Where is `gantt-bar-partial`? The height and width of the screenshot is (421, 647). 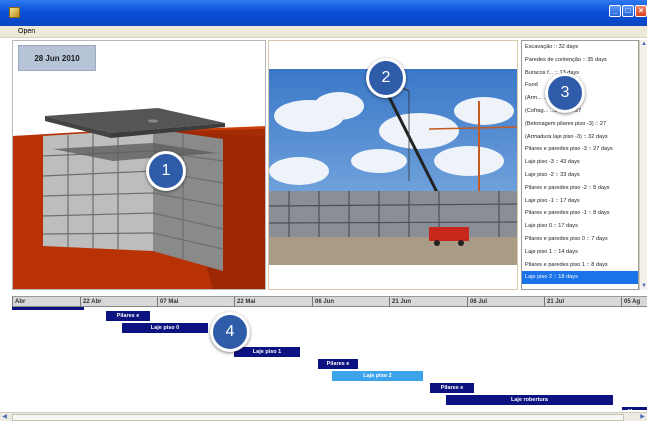 gantt-bar-partial is located at coordinates (48, 308).